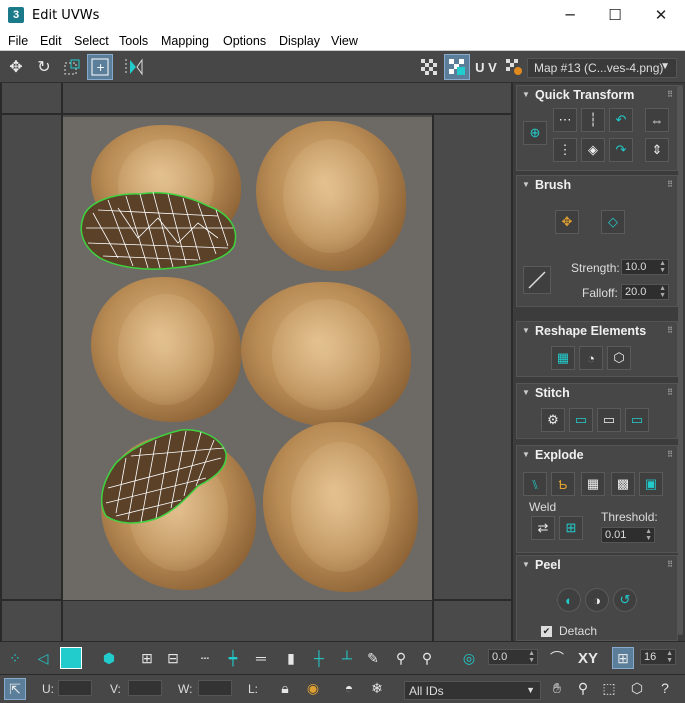  I want to click on map-dropdown: Map #13 (C...ves-4.png) ▼, so click(602, 68).